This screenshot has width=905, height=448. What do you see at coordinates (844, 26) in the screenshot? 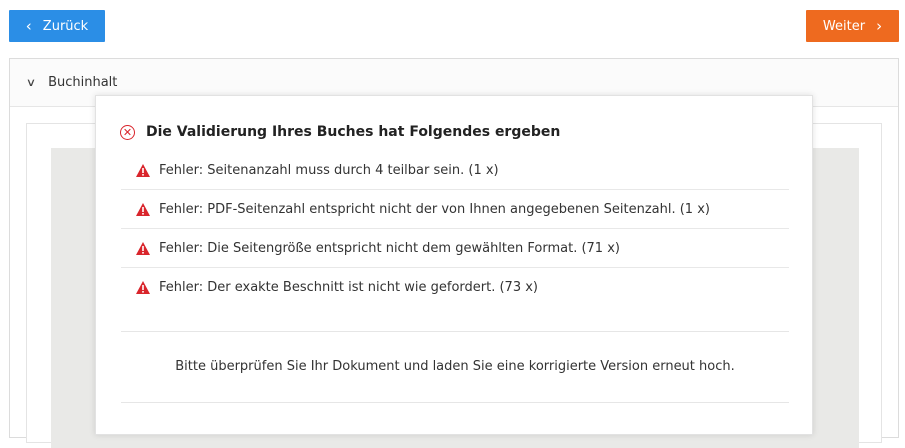
I see `next-button-label: Weiter` at bounding box center [844, 26].